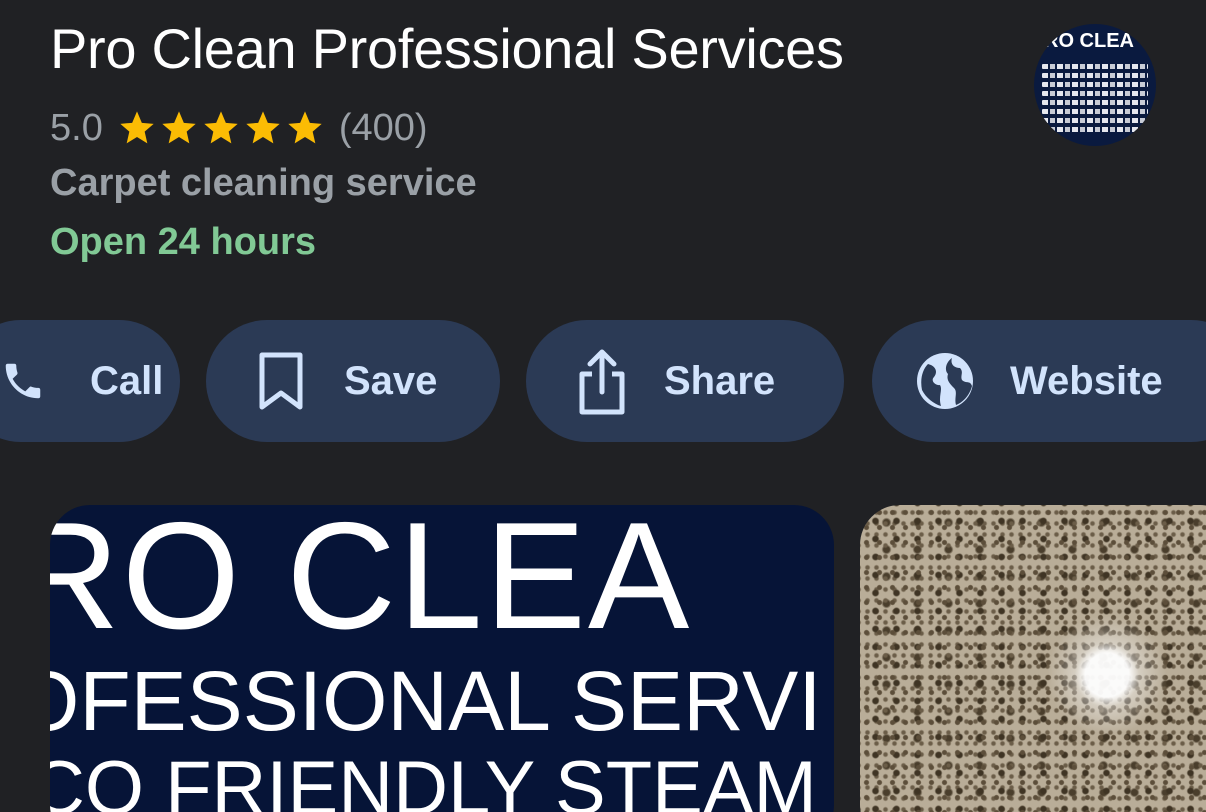  I want to click on bookmark-icon, so click(281, 381).